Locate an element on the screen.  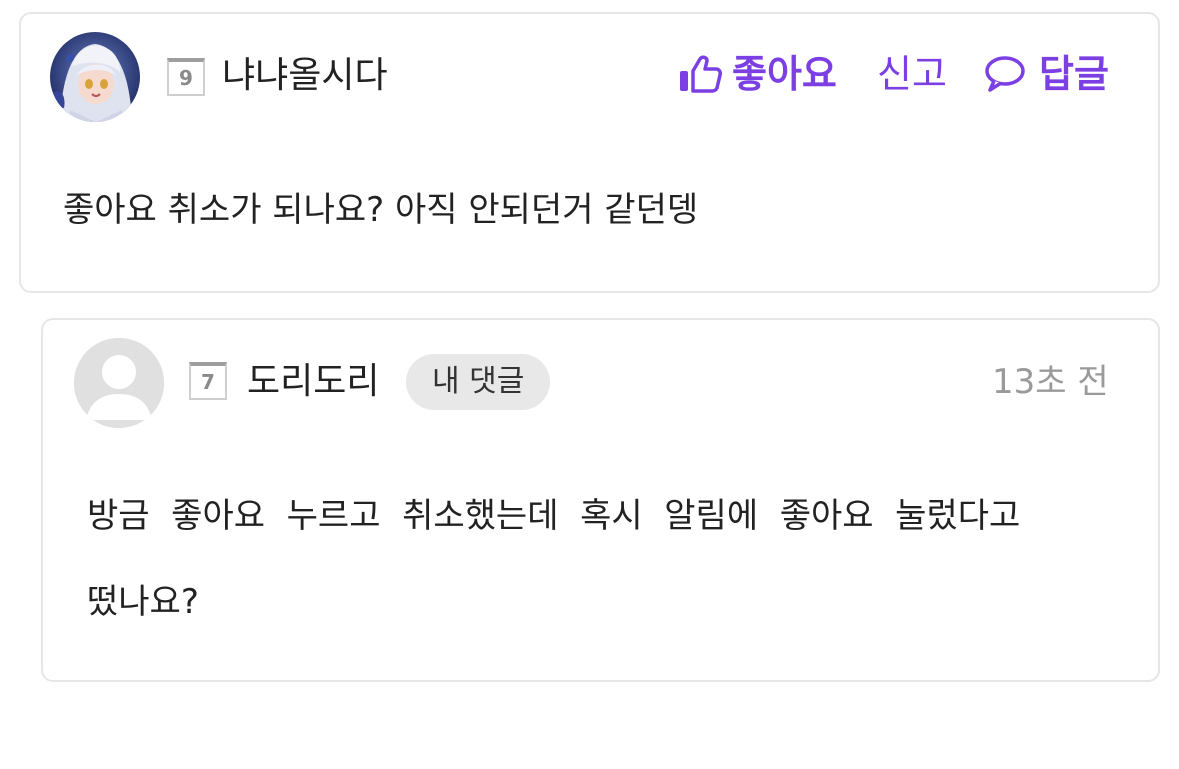
anime-character-avatar-icon is located at coordinates (95, 77).